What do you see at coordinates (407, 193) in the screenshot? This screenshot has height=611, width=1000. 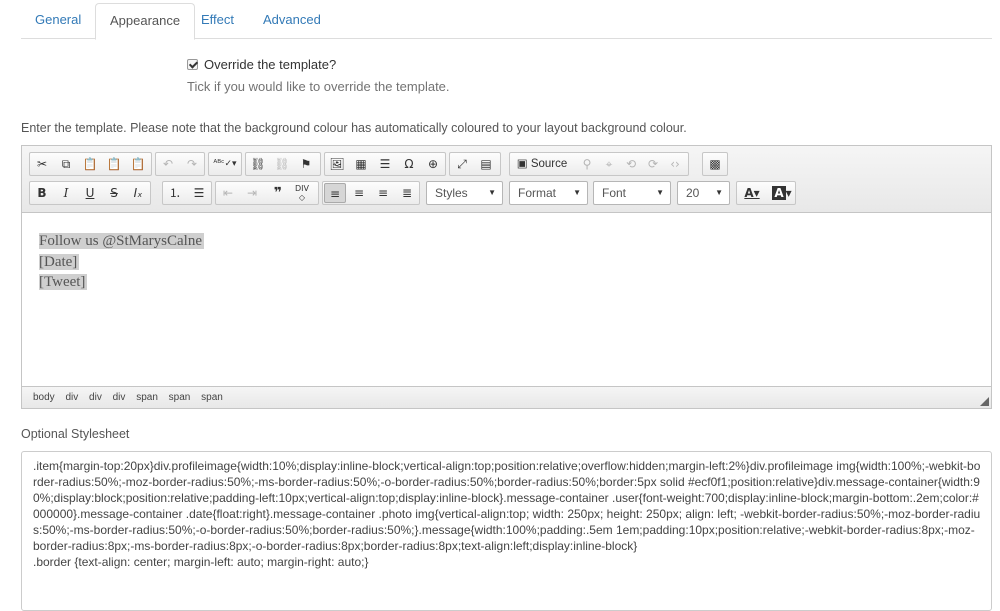 I see `justify-icon: ≣` at bounding box center [407, 193].